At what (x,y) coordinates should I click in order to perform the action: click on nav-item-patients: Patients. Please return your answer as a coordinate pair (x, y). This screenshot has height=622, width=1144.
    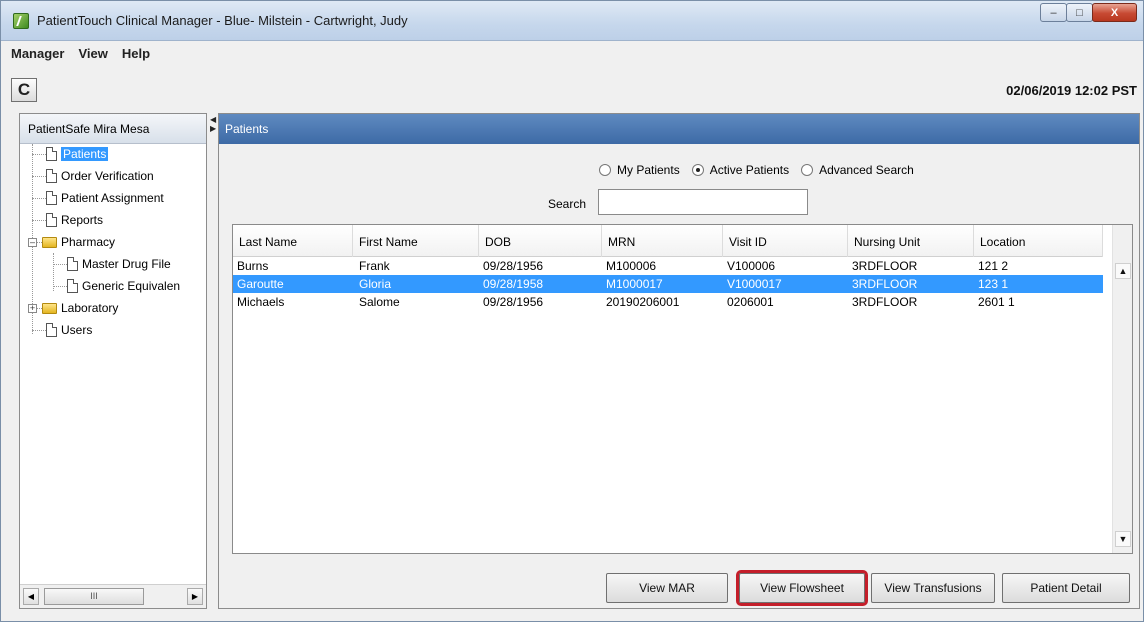
    Looking at the image, I should click on (77, 154).